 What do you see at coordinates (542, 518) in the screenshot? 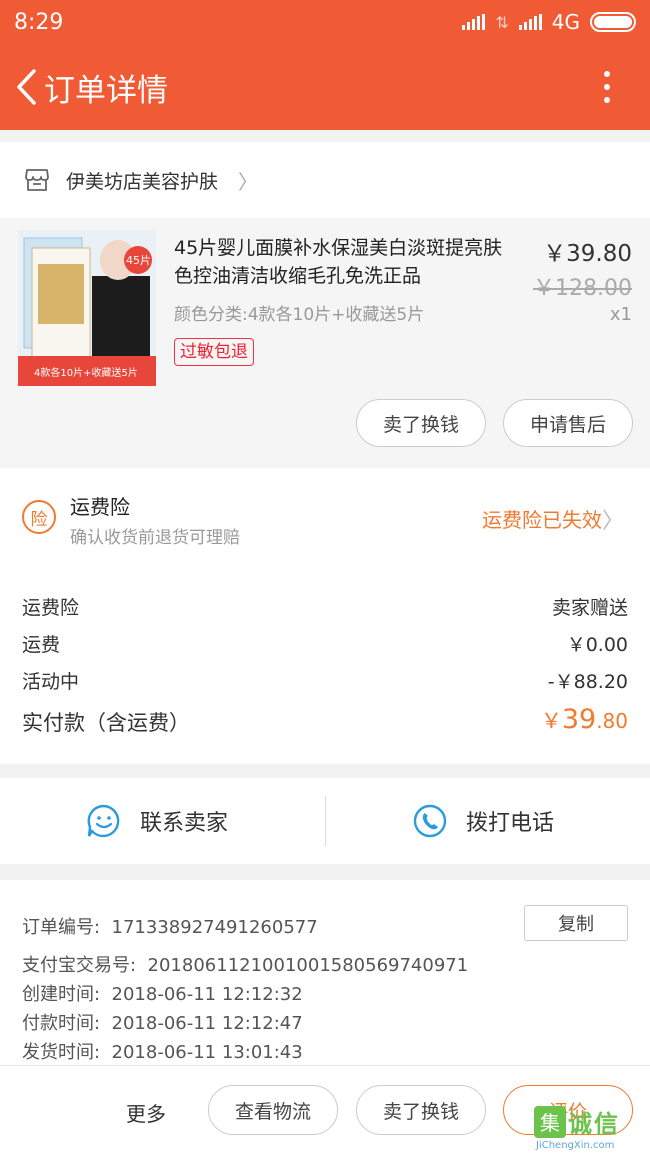
I see `insurance-status-link: 运费险已失效` at bounding box center [542, 518].